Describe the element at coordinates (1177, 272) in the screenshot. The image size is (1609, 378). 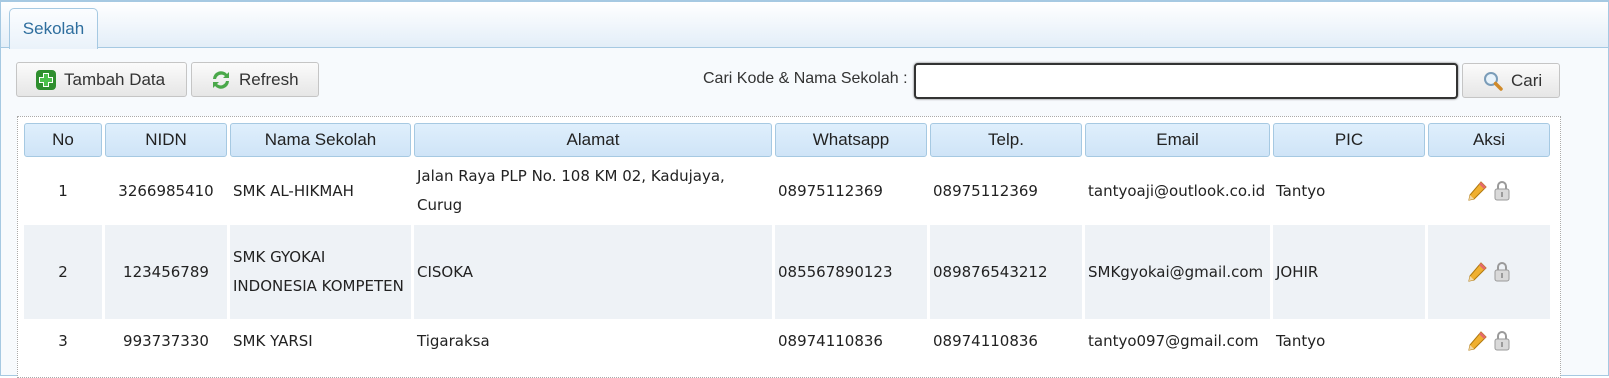
I see `cell-email: SMKgyokai@gmail.com` at that location.